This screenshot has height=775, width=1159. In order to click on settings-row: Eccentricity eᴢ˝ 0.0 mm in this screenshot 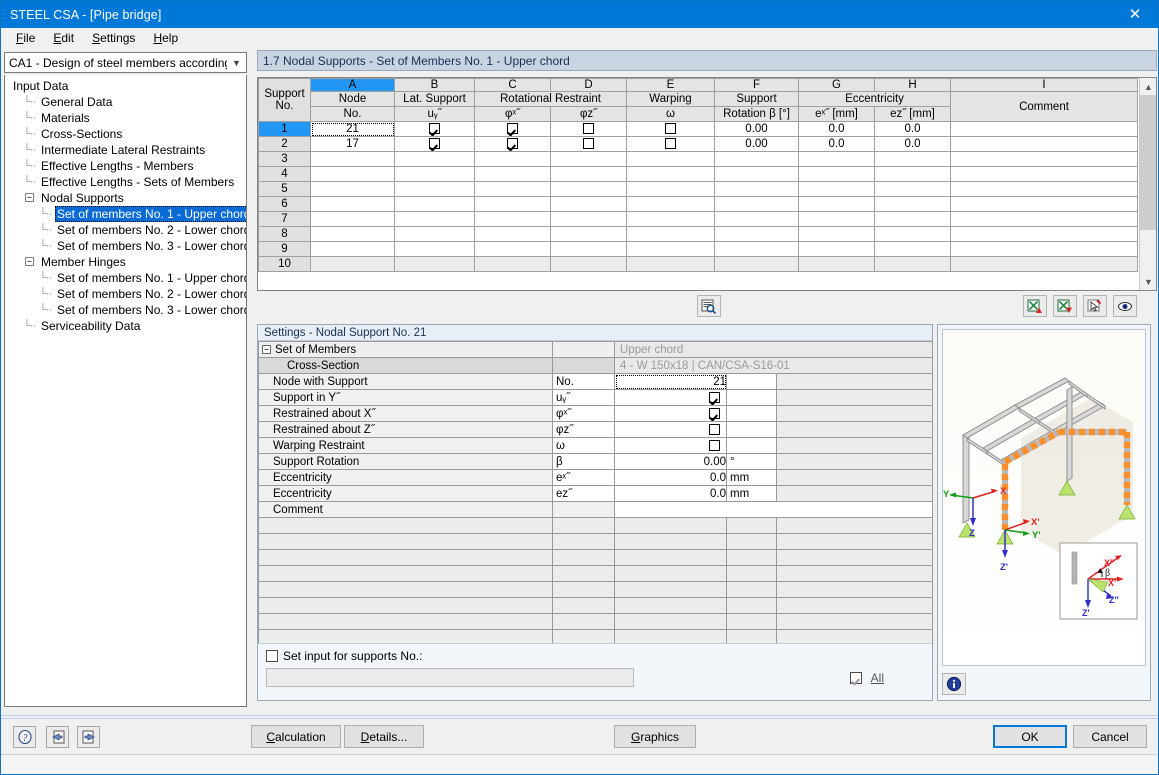, I will do `click(596, 493)`.